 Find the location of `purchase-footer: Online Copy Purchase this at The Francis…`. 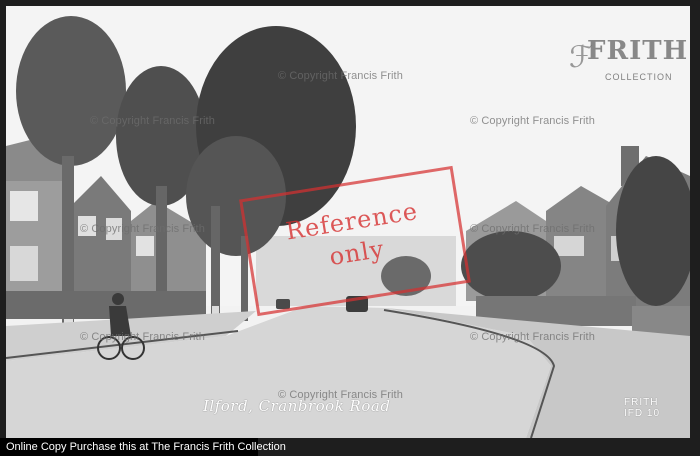

purchase-footer: Online Copy Purchase this at The Francis… is located at coordinates (143, 447).